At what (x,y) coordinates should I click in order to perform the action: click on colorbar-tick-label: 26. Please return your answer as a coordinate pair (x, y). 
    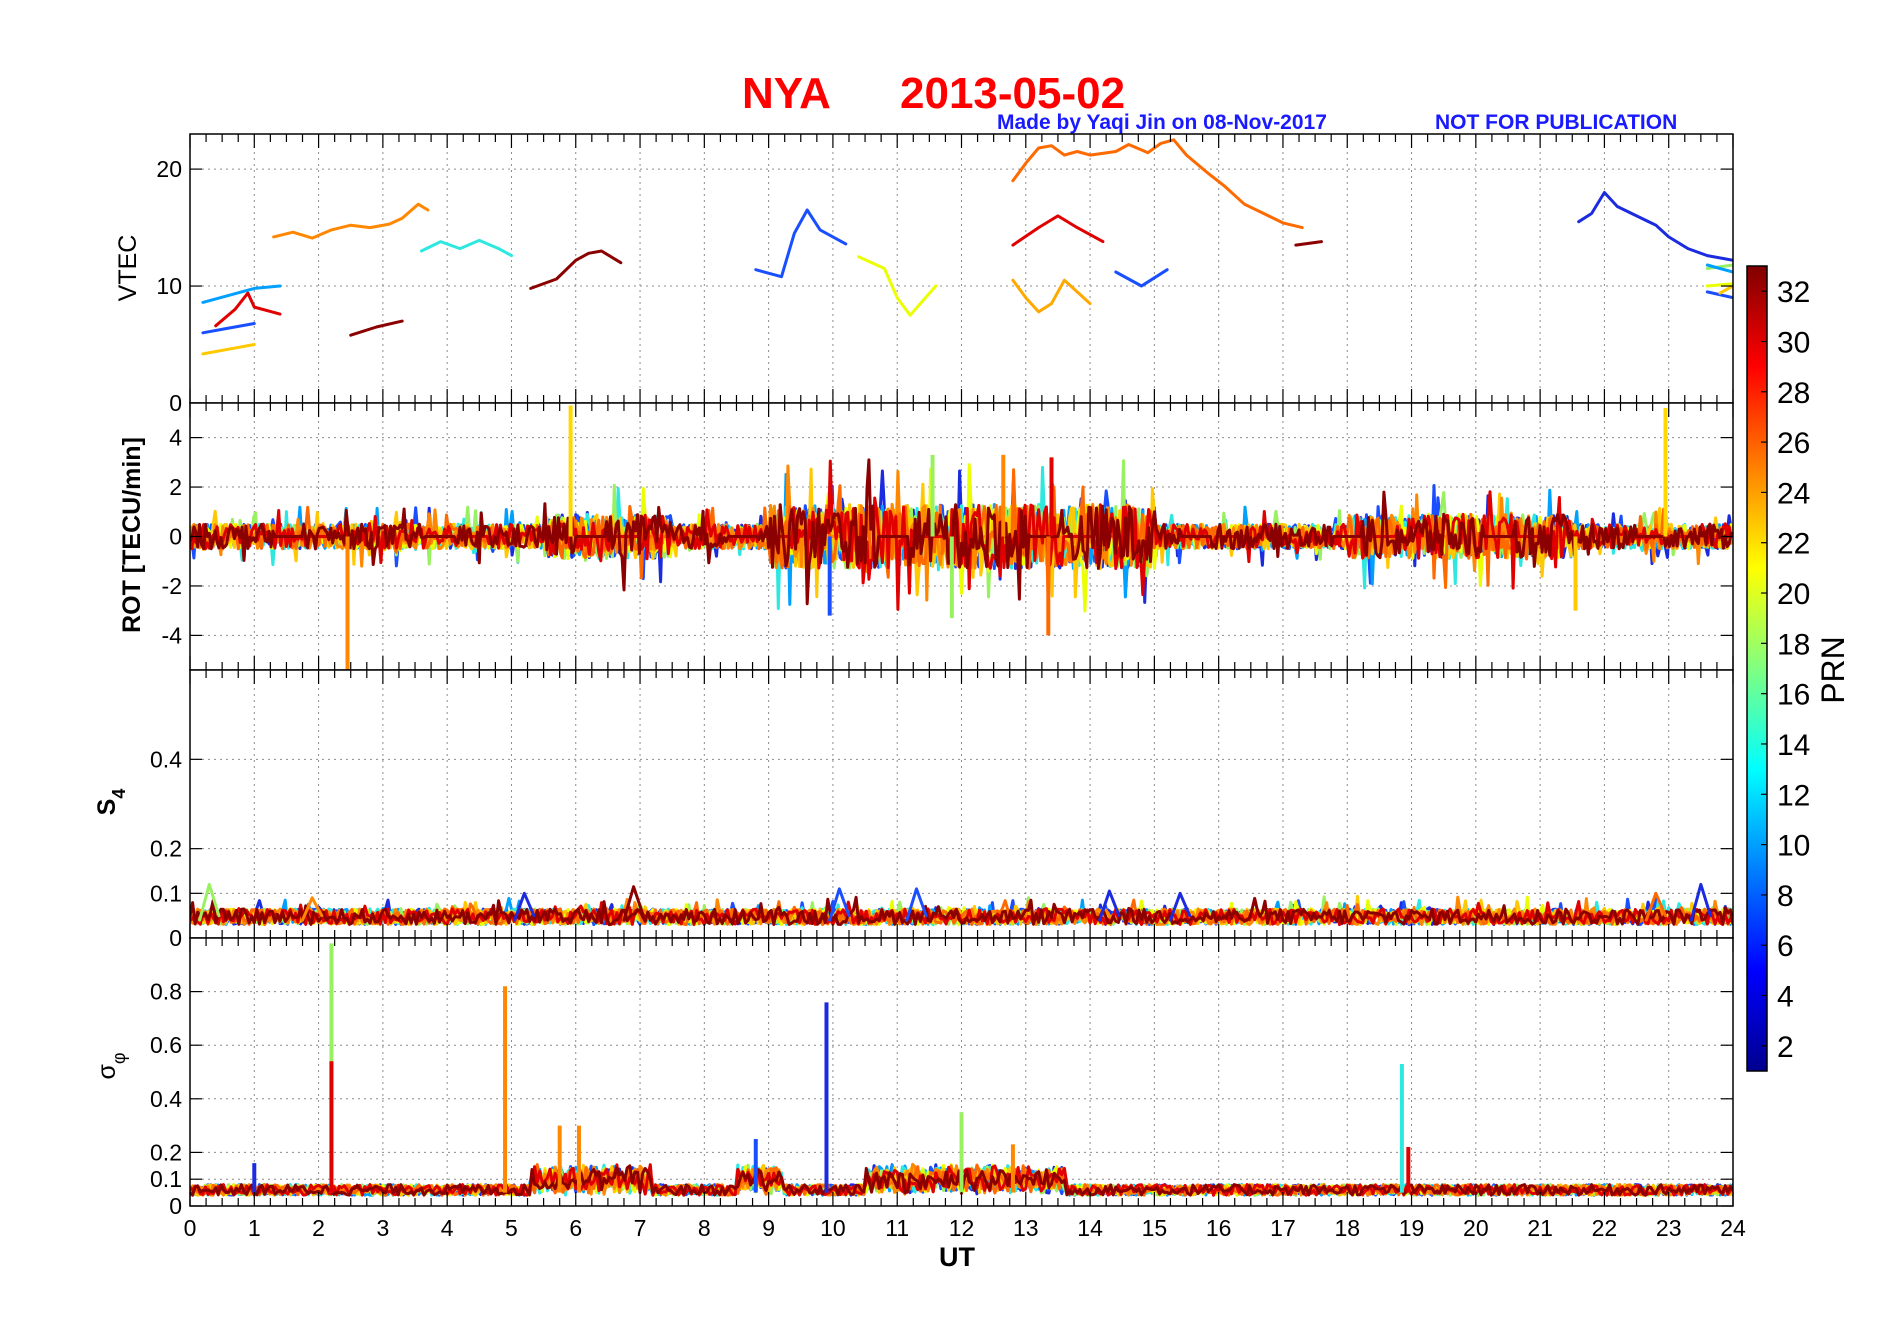
    Looking at the image, I should click on (1793, 443).